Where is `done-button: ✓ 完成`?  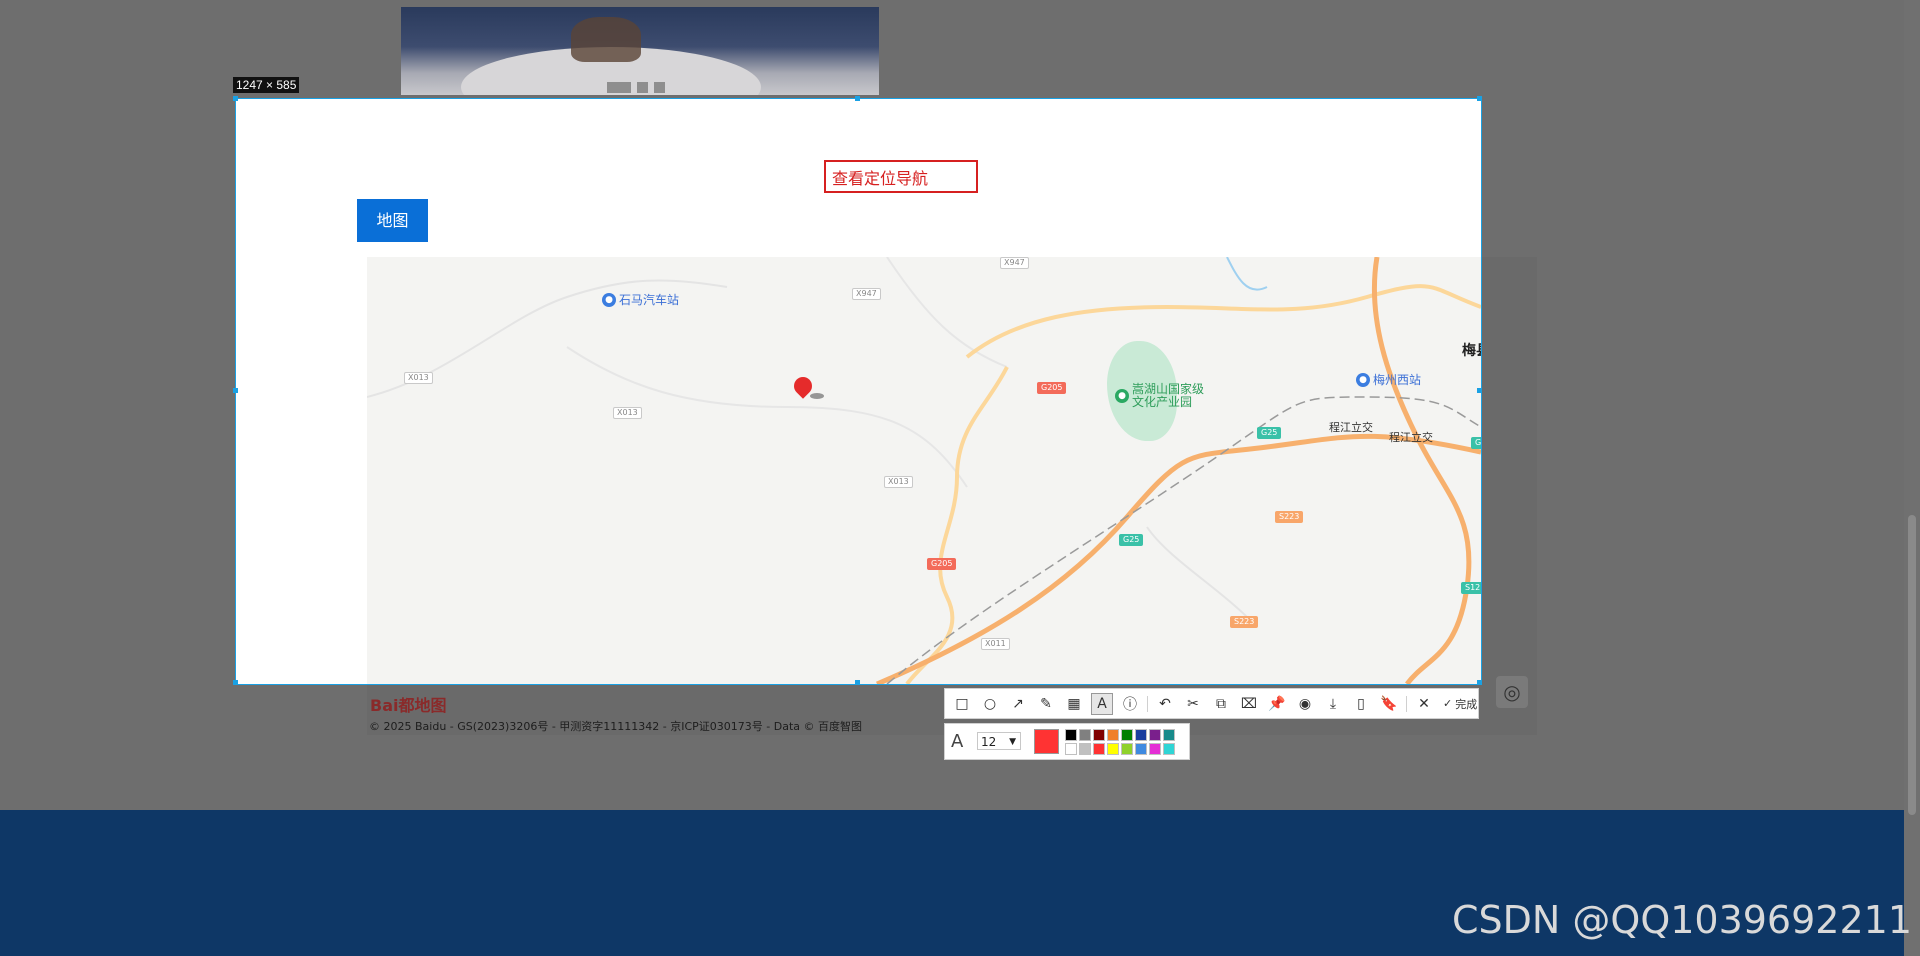 done-button: ✓ 完成 is located at coordinates (1460, 704).